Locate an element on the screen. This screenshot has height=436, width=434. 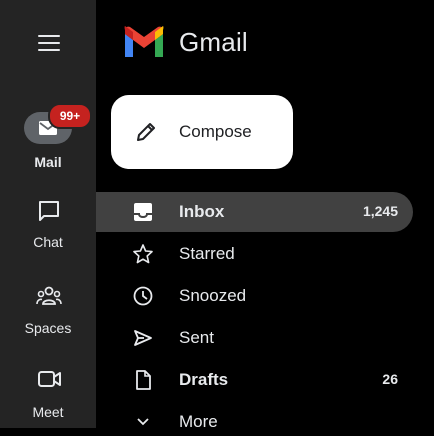
nav-item-starred: Starred is located at coordinates (254, 254).